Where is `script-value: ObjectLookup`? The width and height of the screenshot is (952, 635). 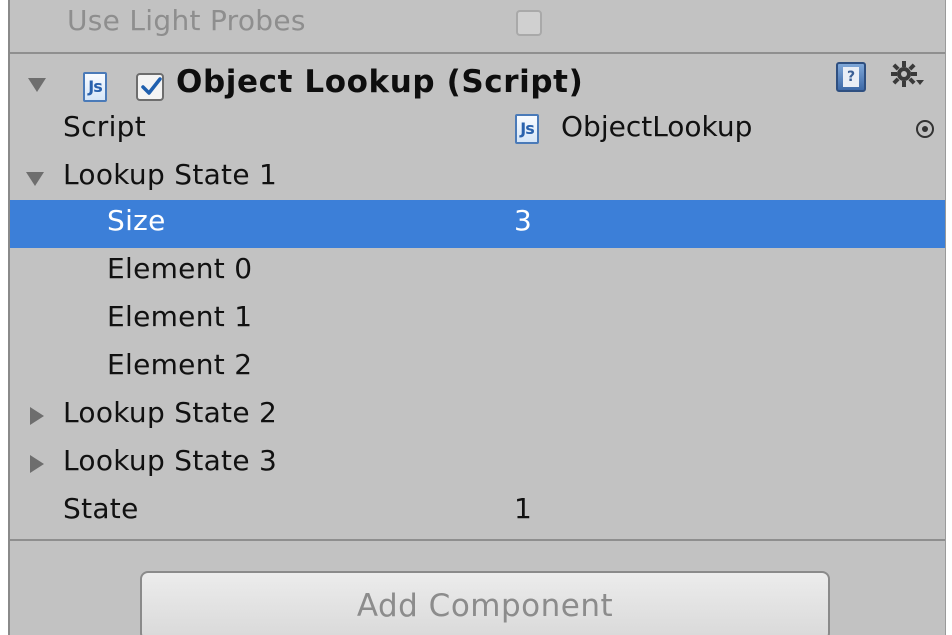
script-value: ObjectLookup is located at coordinates (657, 126).